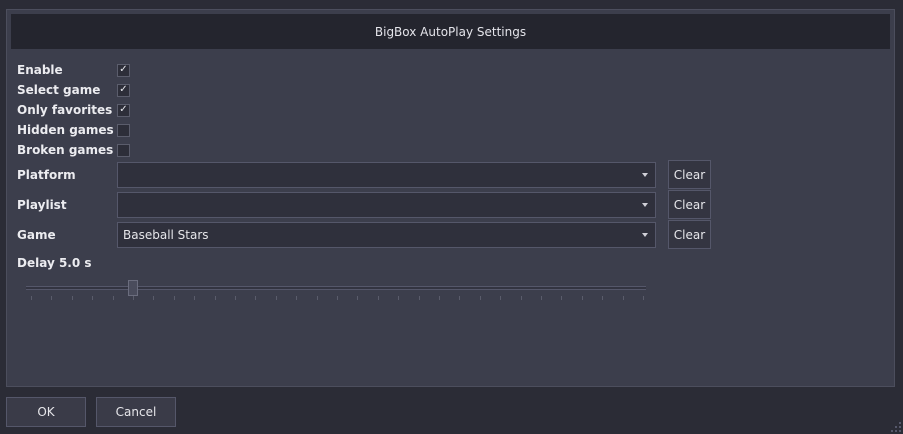 The width and height of the screenshot is (903, 434). I want to click on option-only-favorites: Only favorites ✓, so click(73, 110).